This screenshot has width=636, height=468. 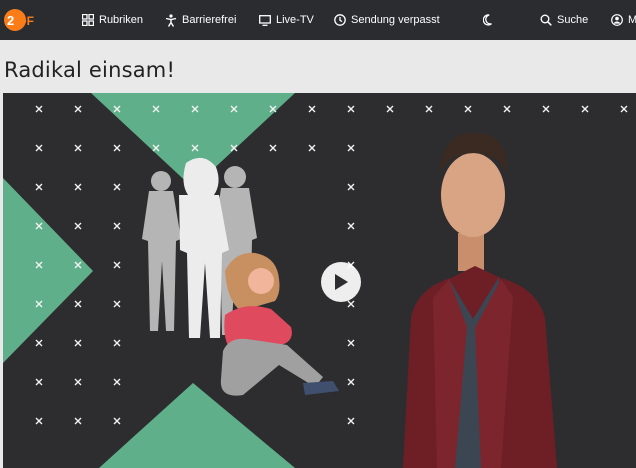 I want to click on accessibility-icon, so click(x=171, y=20).